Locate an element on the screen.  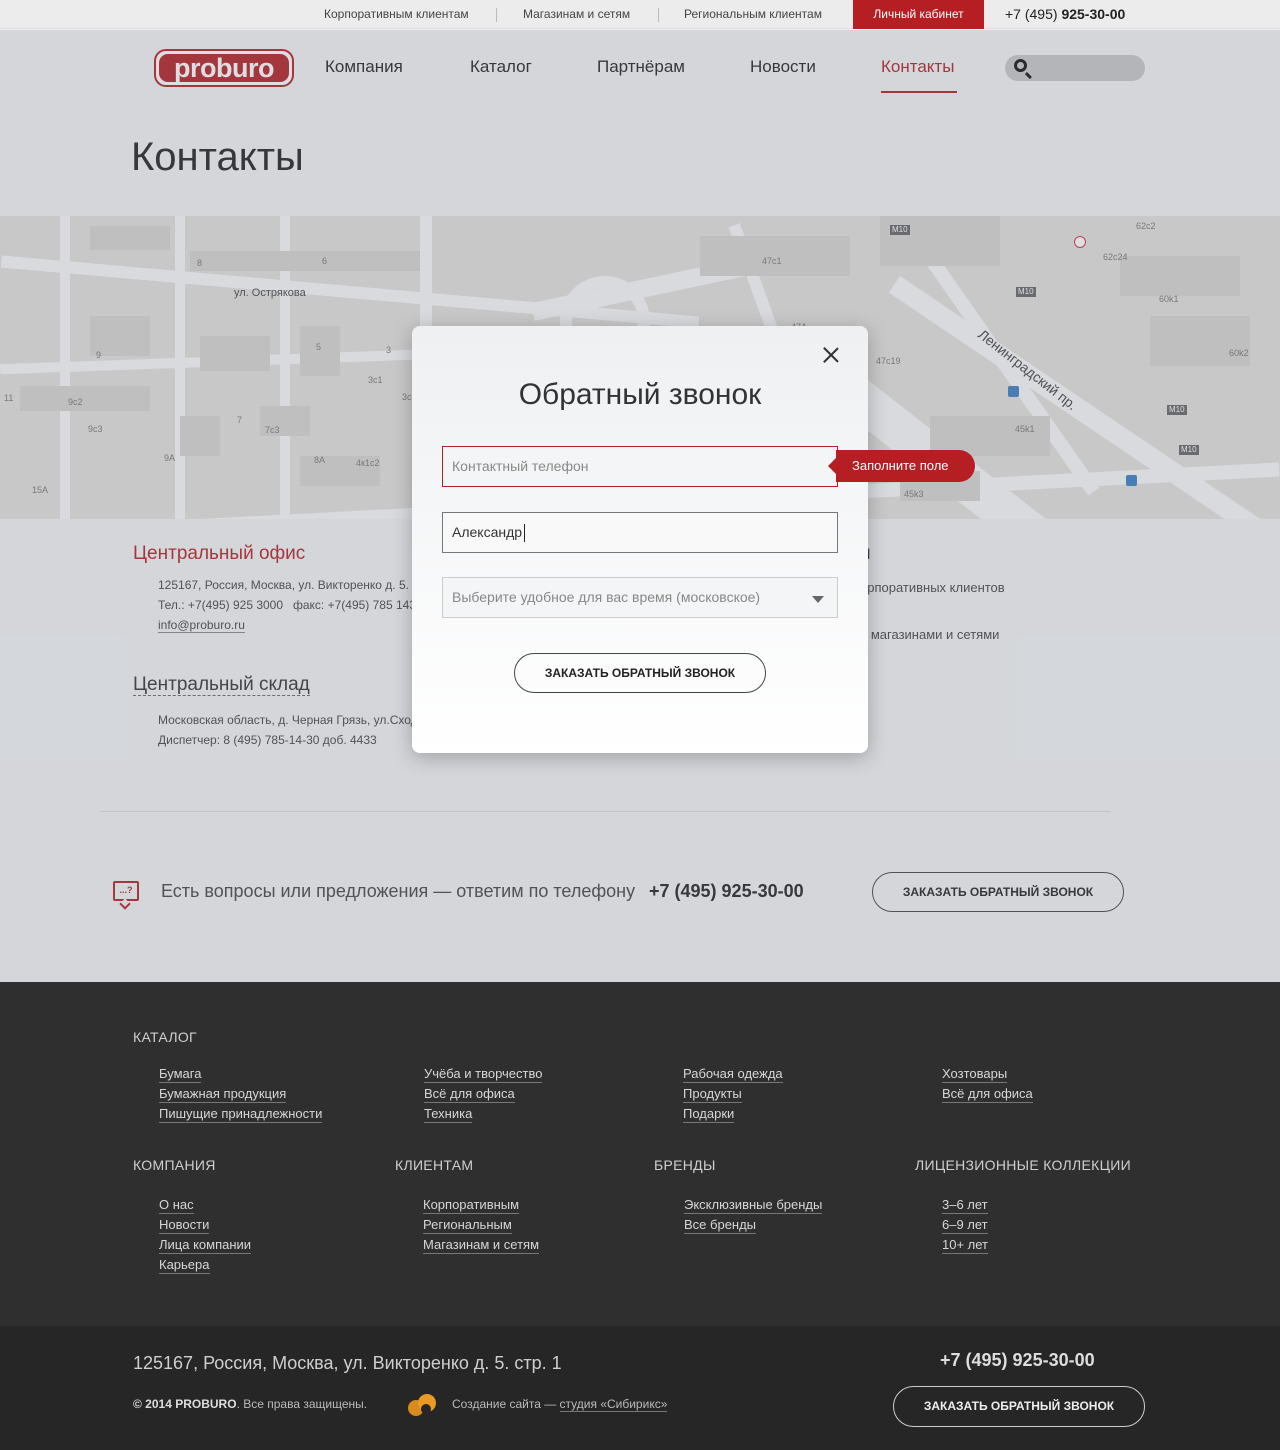
copyright-text: . Все права защищены. is located at coordinates (302, 1404).